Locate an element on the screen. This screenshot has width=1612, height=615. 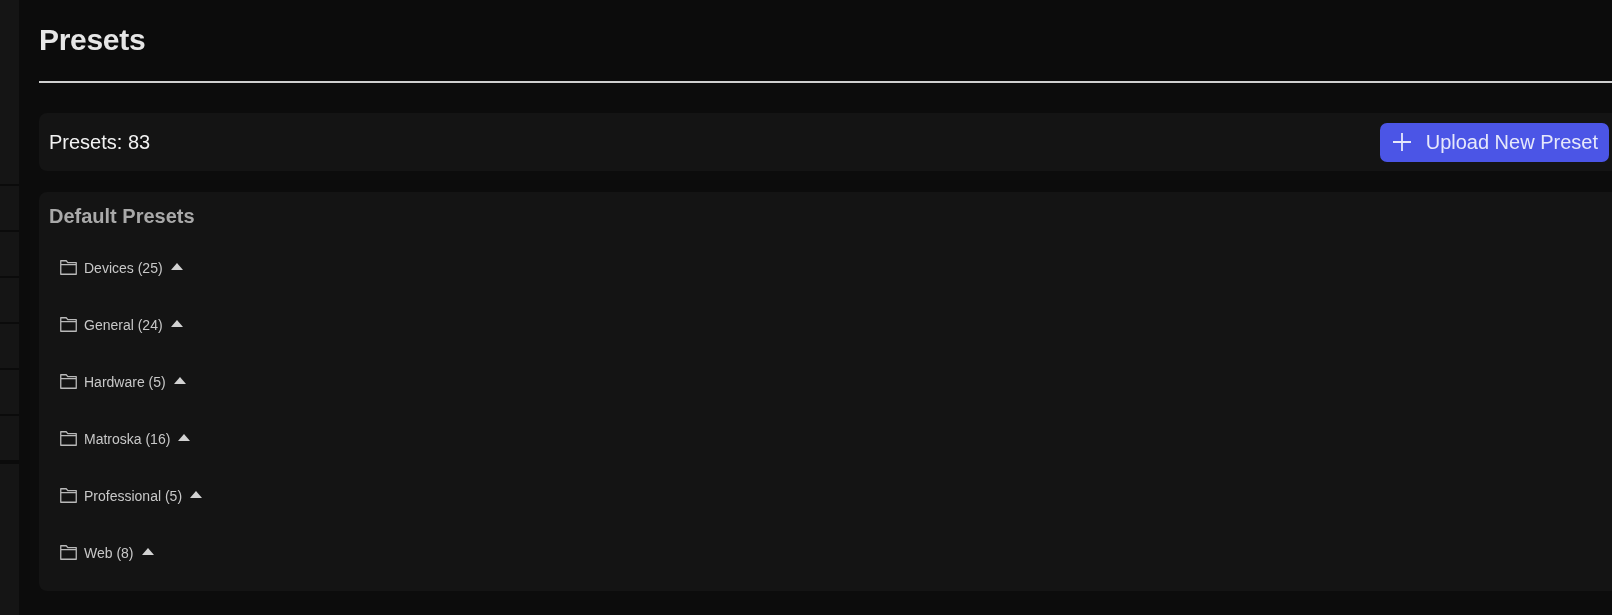
section-heading: Default Presets is located at coordinates (122, 216).